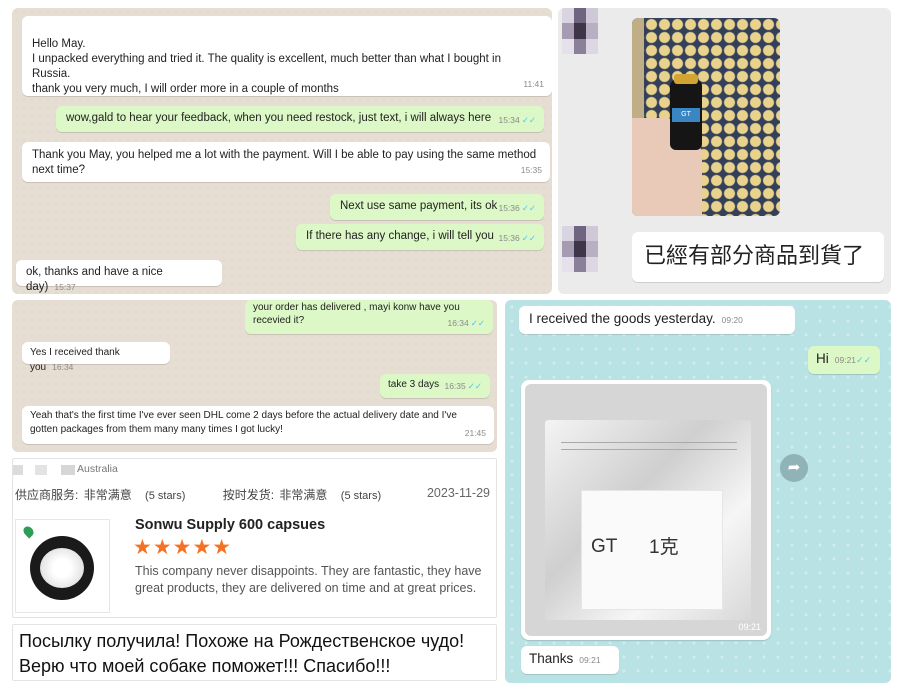 Image resolution: width=900 pixels, height=687 pixels. I want to click on message-incoming: I received the goods yesterday. 09:20, so click(657, 320).